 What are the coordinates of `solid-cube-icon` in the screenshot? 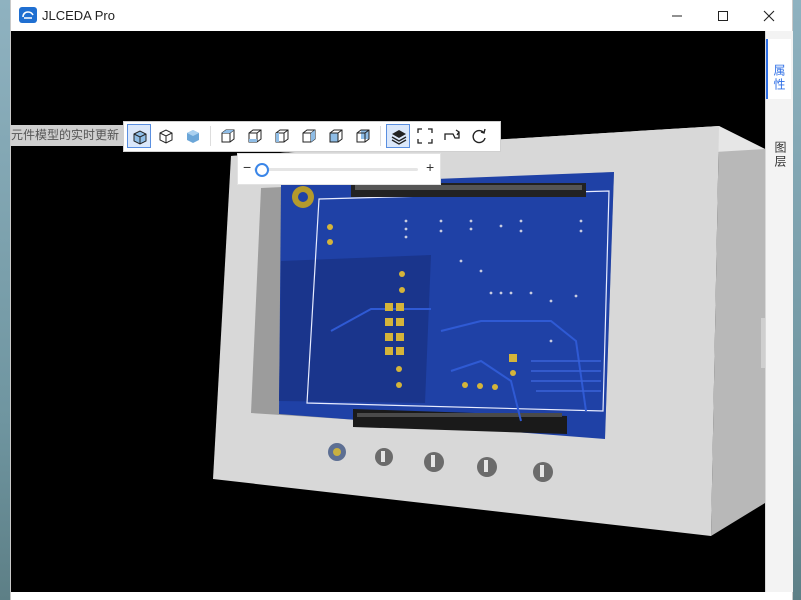 It's located at (140, 137).